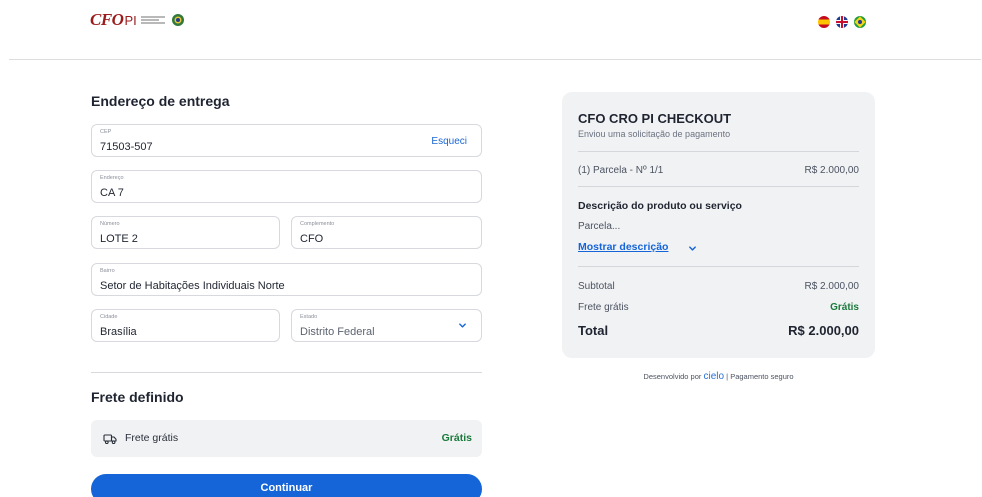  What do you see at coordinates (655, 118) in the screenshot?
I see `summary-title: CFO CRO PI CHECKOUT` at bounding box center [655, 118].